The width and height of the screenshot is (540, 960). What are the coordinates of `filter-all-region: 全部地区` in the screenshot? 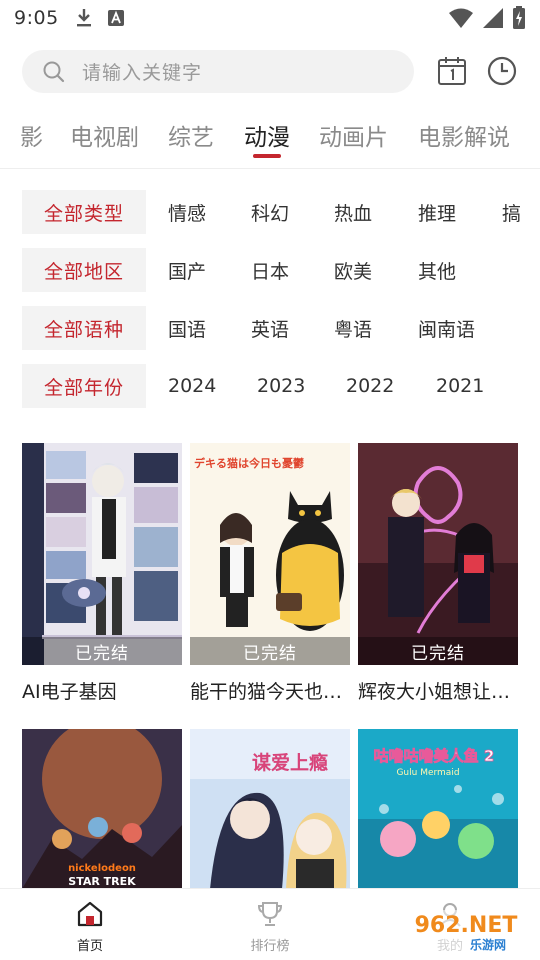 It's located at (84, 270).